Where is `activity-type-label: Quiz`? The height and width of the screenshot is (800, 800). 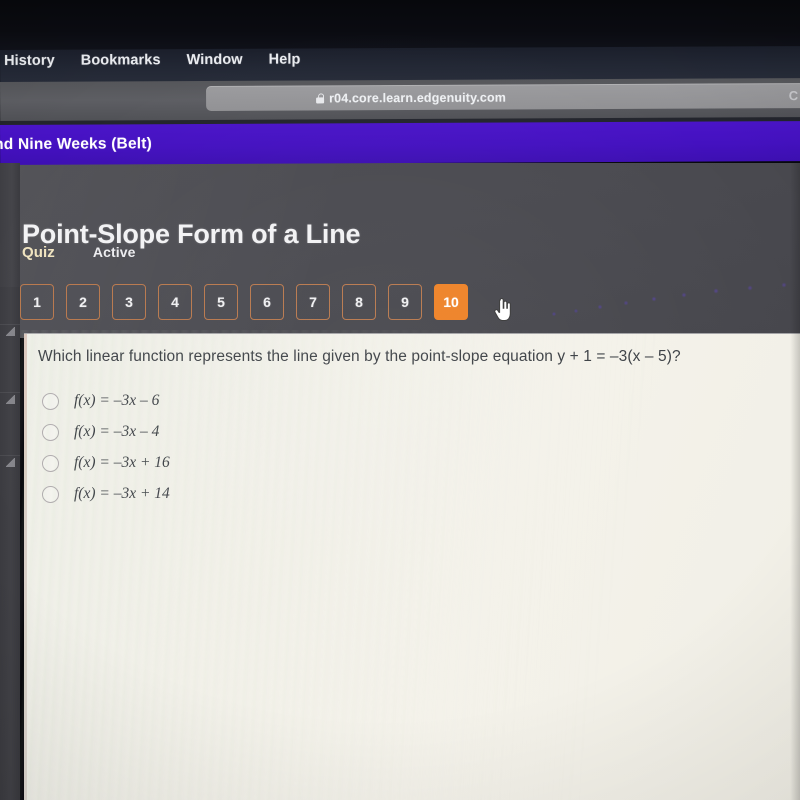
activity-type-label: Quiz is located at coordinates (38, 252).